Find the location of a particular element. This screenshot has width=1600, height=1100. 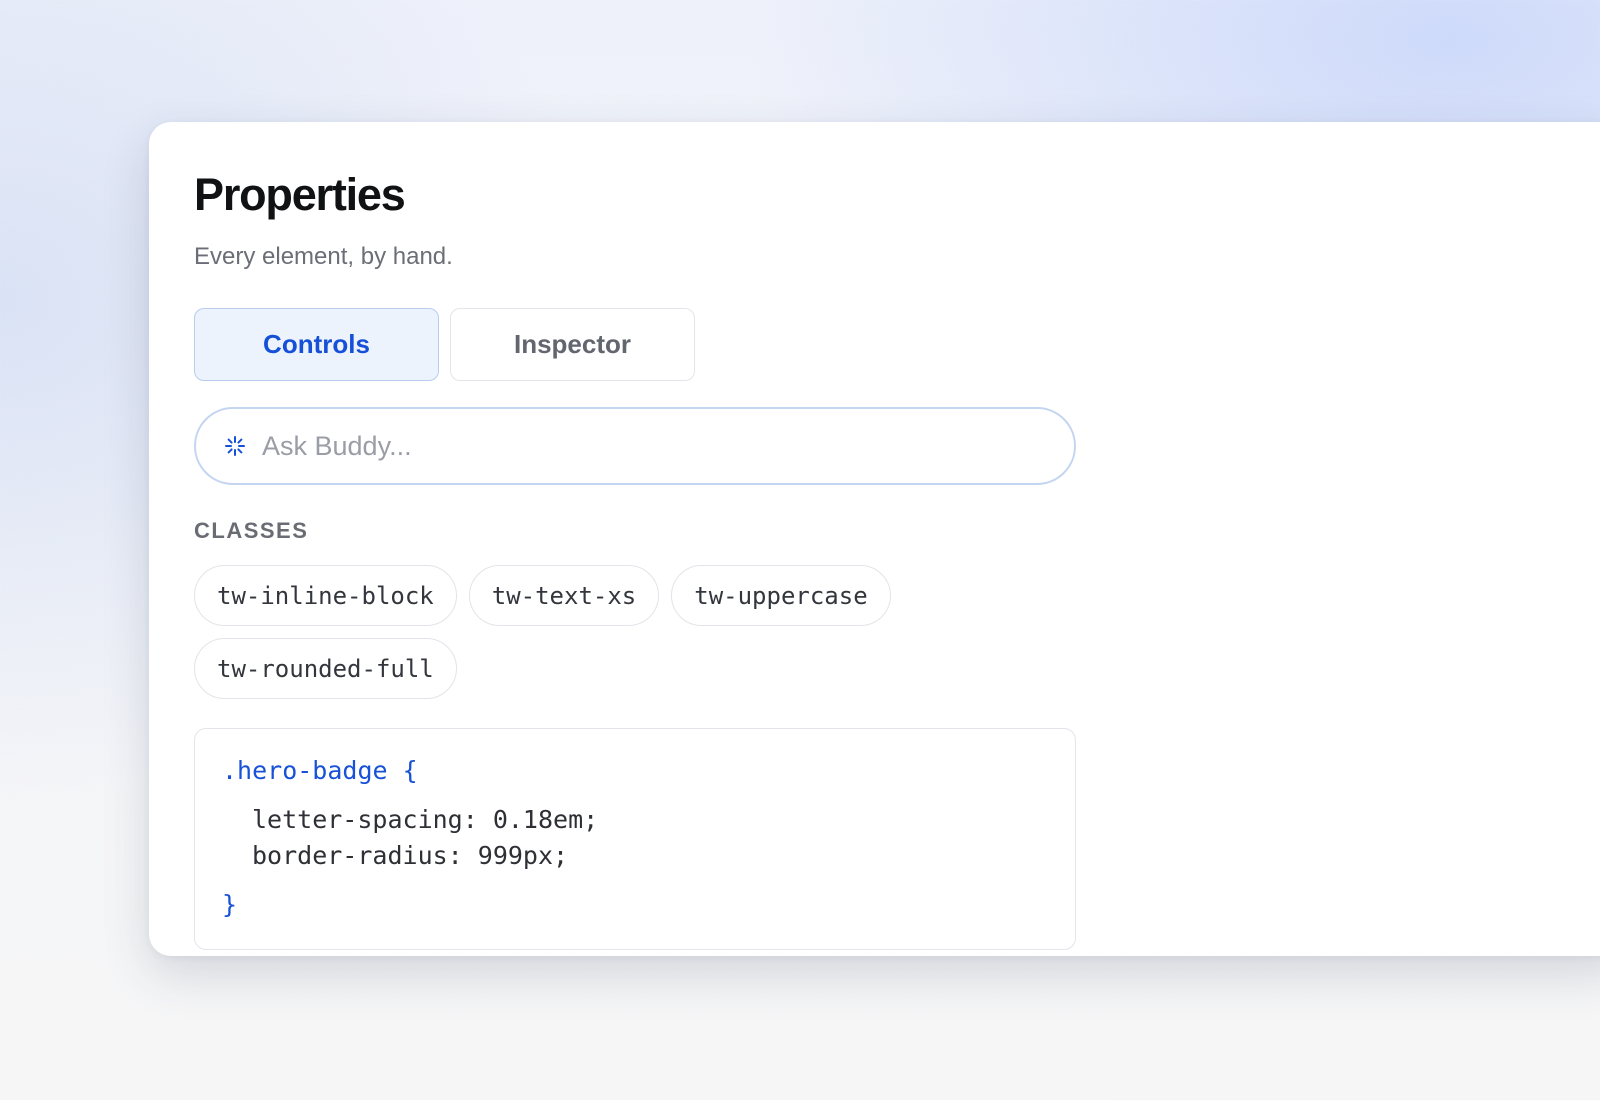

code-selector-line: .hero-badge { is located at coordinates (320, 771).